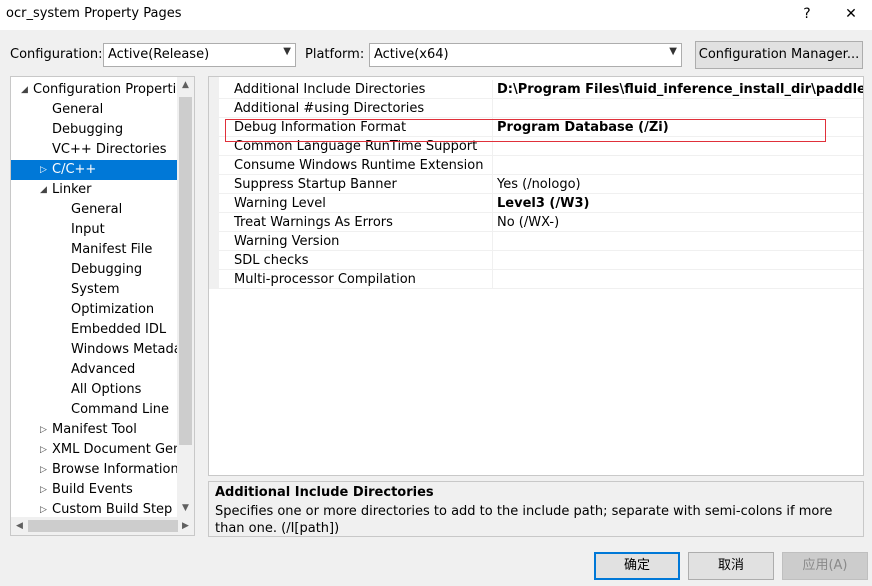 Image resolution: width=872 pixels, height=586 pixels. What do you see at coordinates (124, 349) in the screenshot?
I see `tree-item-label: Windows Metadata` at bounding box center [124, 349].